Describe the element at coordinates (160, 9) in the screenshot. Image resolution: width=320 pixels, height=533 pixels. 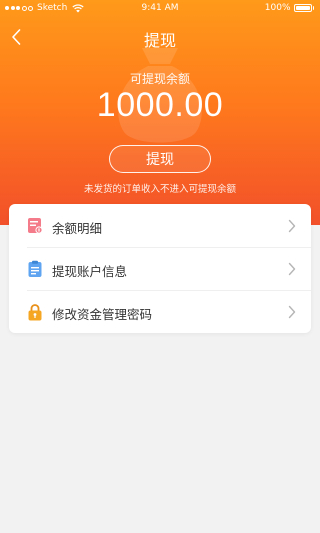
I see `status-bar: Sketch 9:41 AM 100%` at that location.